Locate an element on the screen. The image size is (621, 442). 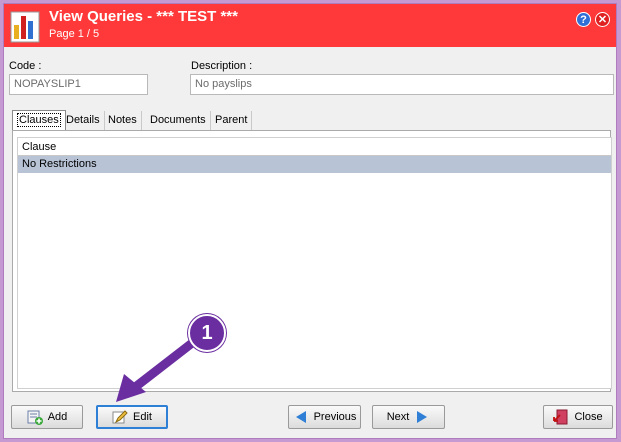
previous-arrow-icon is located at coordinates (300, 417).